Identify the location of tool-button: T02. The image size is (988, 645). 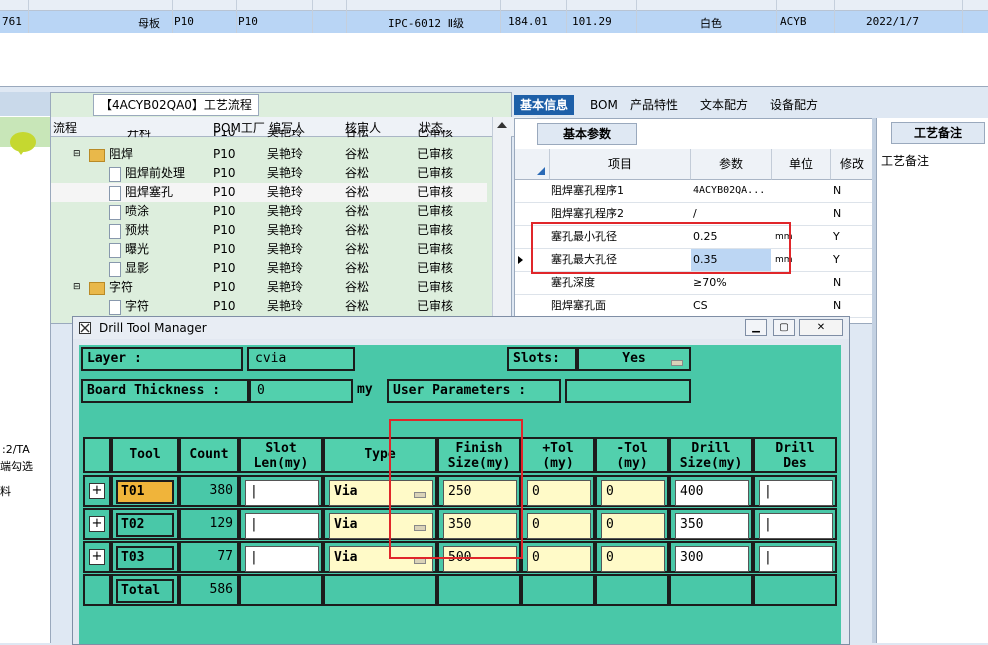
(145, 525).